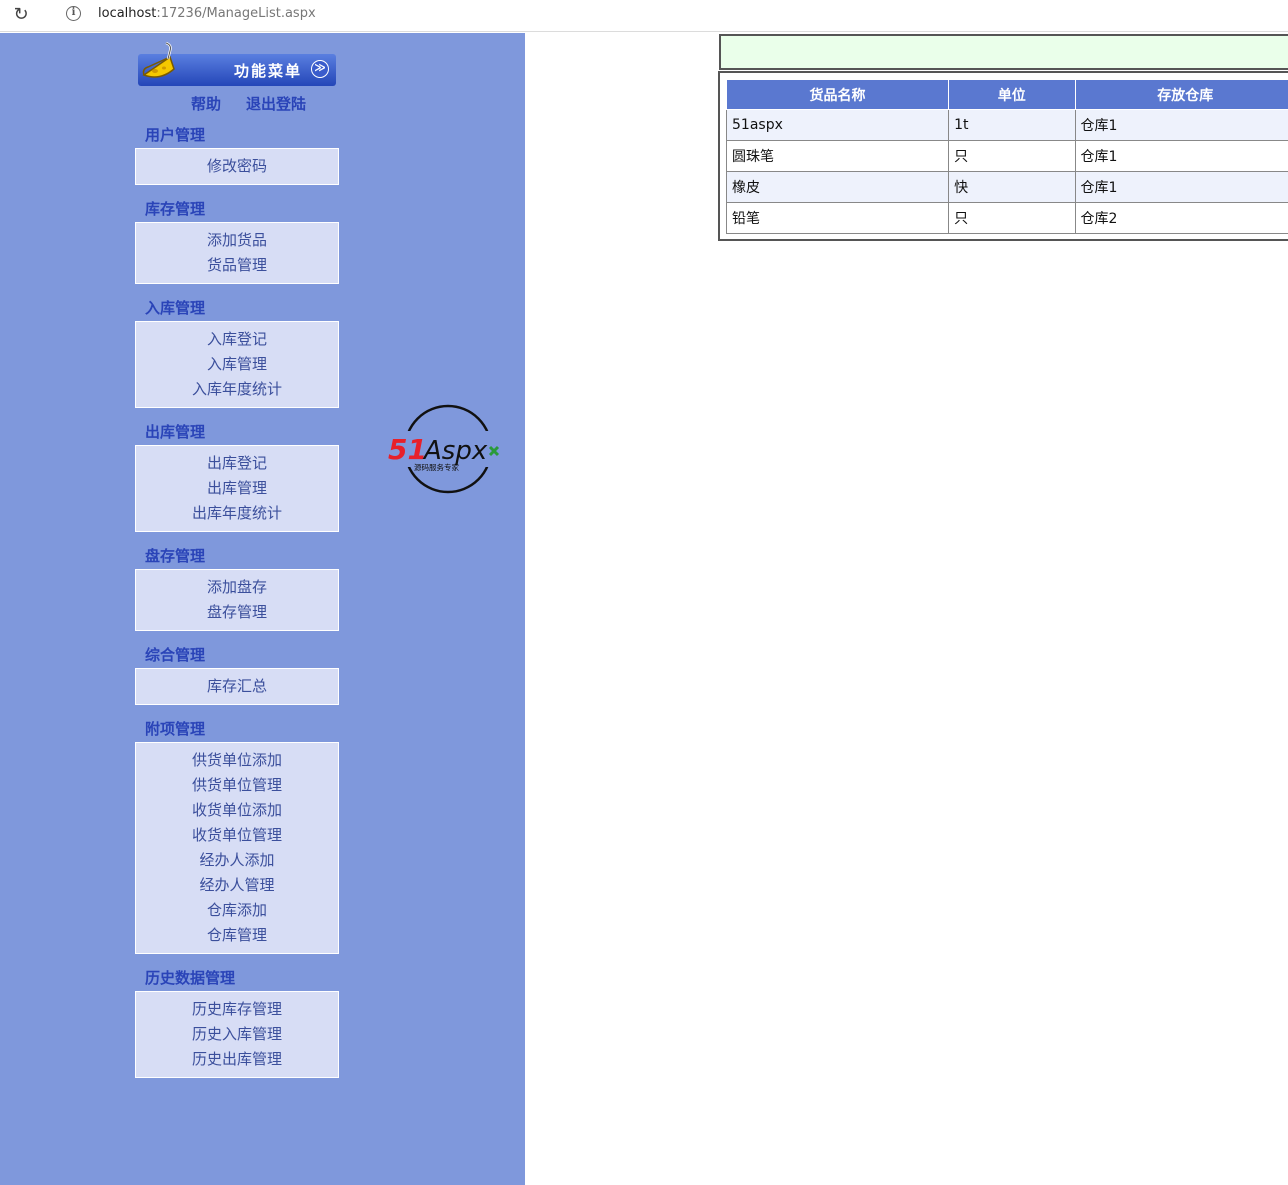  Describe the element at coordinates (837, 94) in the screenshot. I see `column-header-name: 货品名称` at that location.